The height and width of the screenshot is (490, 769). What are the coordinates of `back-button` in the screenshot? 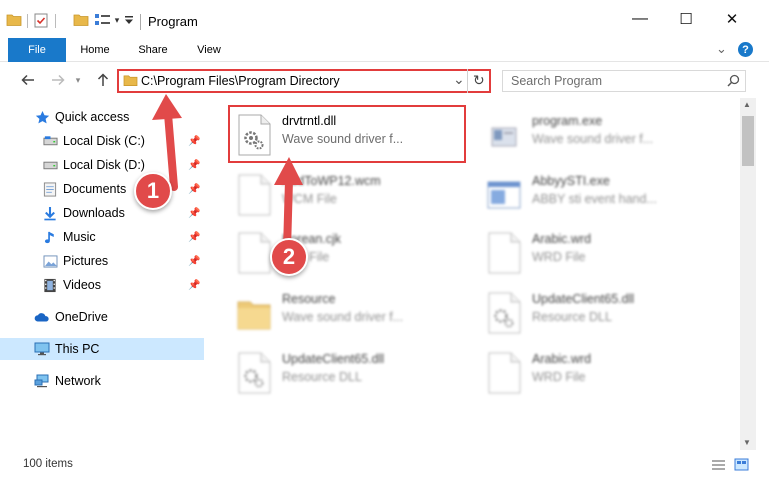 It's located at (28, 80).